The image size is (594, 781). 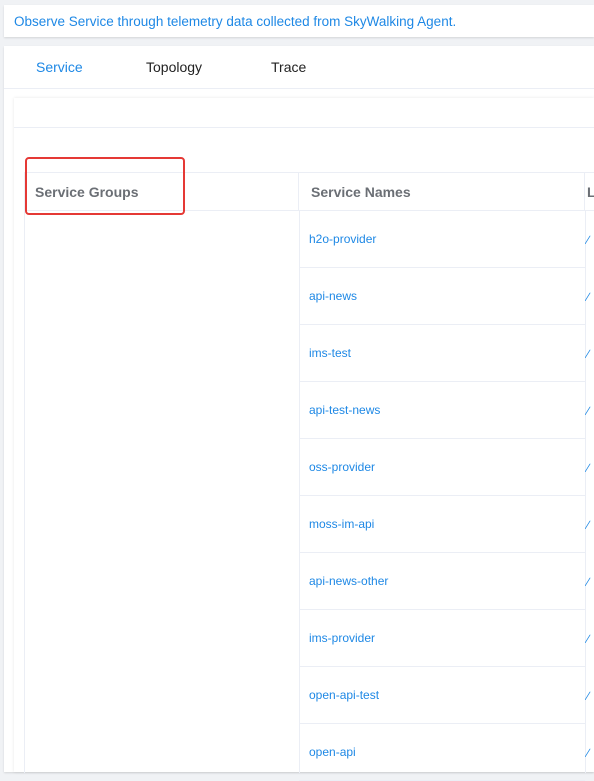 What do you see at coordinates (342, 638) in the screenshot?
I see `service-link: ims-provider` at bounding box center [342, 638].